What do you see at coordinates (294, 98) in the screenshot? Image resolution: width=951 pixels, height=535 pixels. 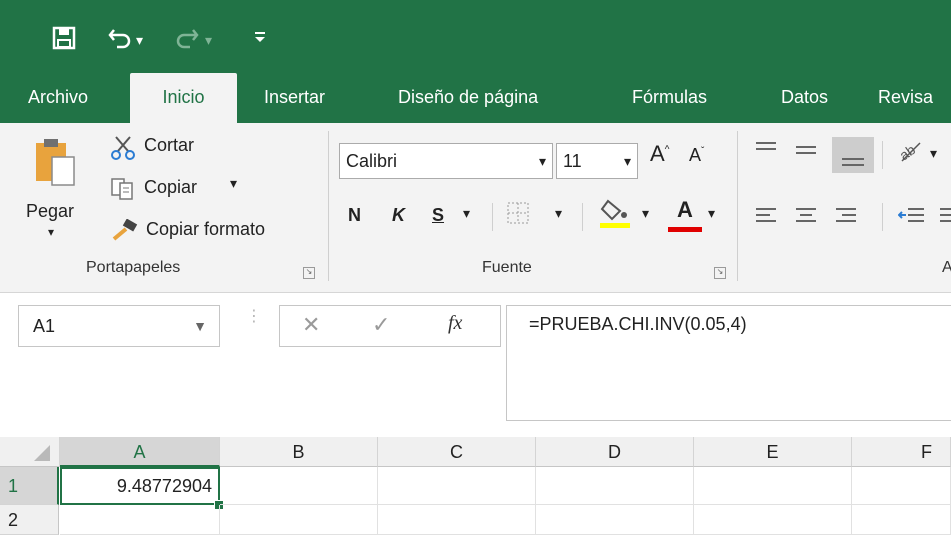 I see `tab-insertar: Insertar` at bounding box center [294, 98].